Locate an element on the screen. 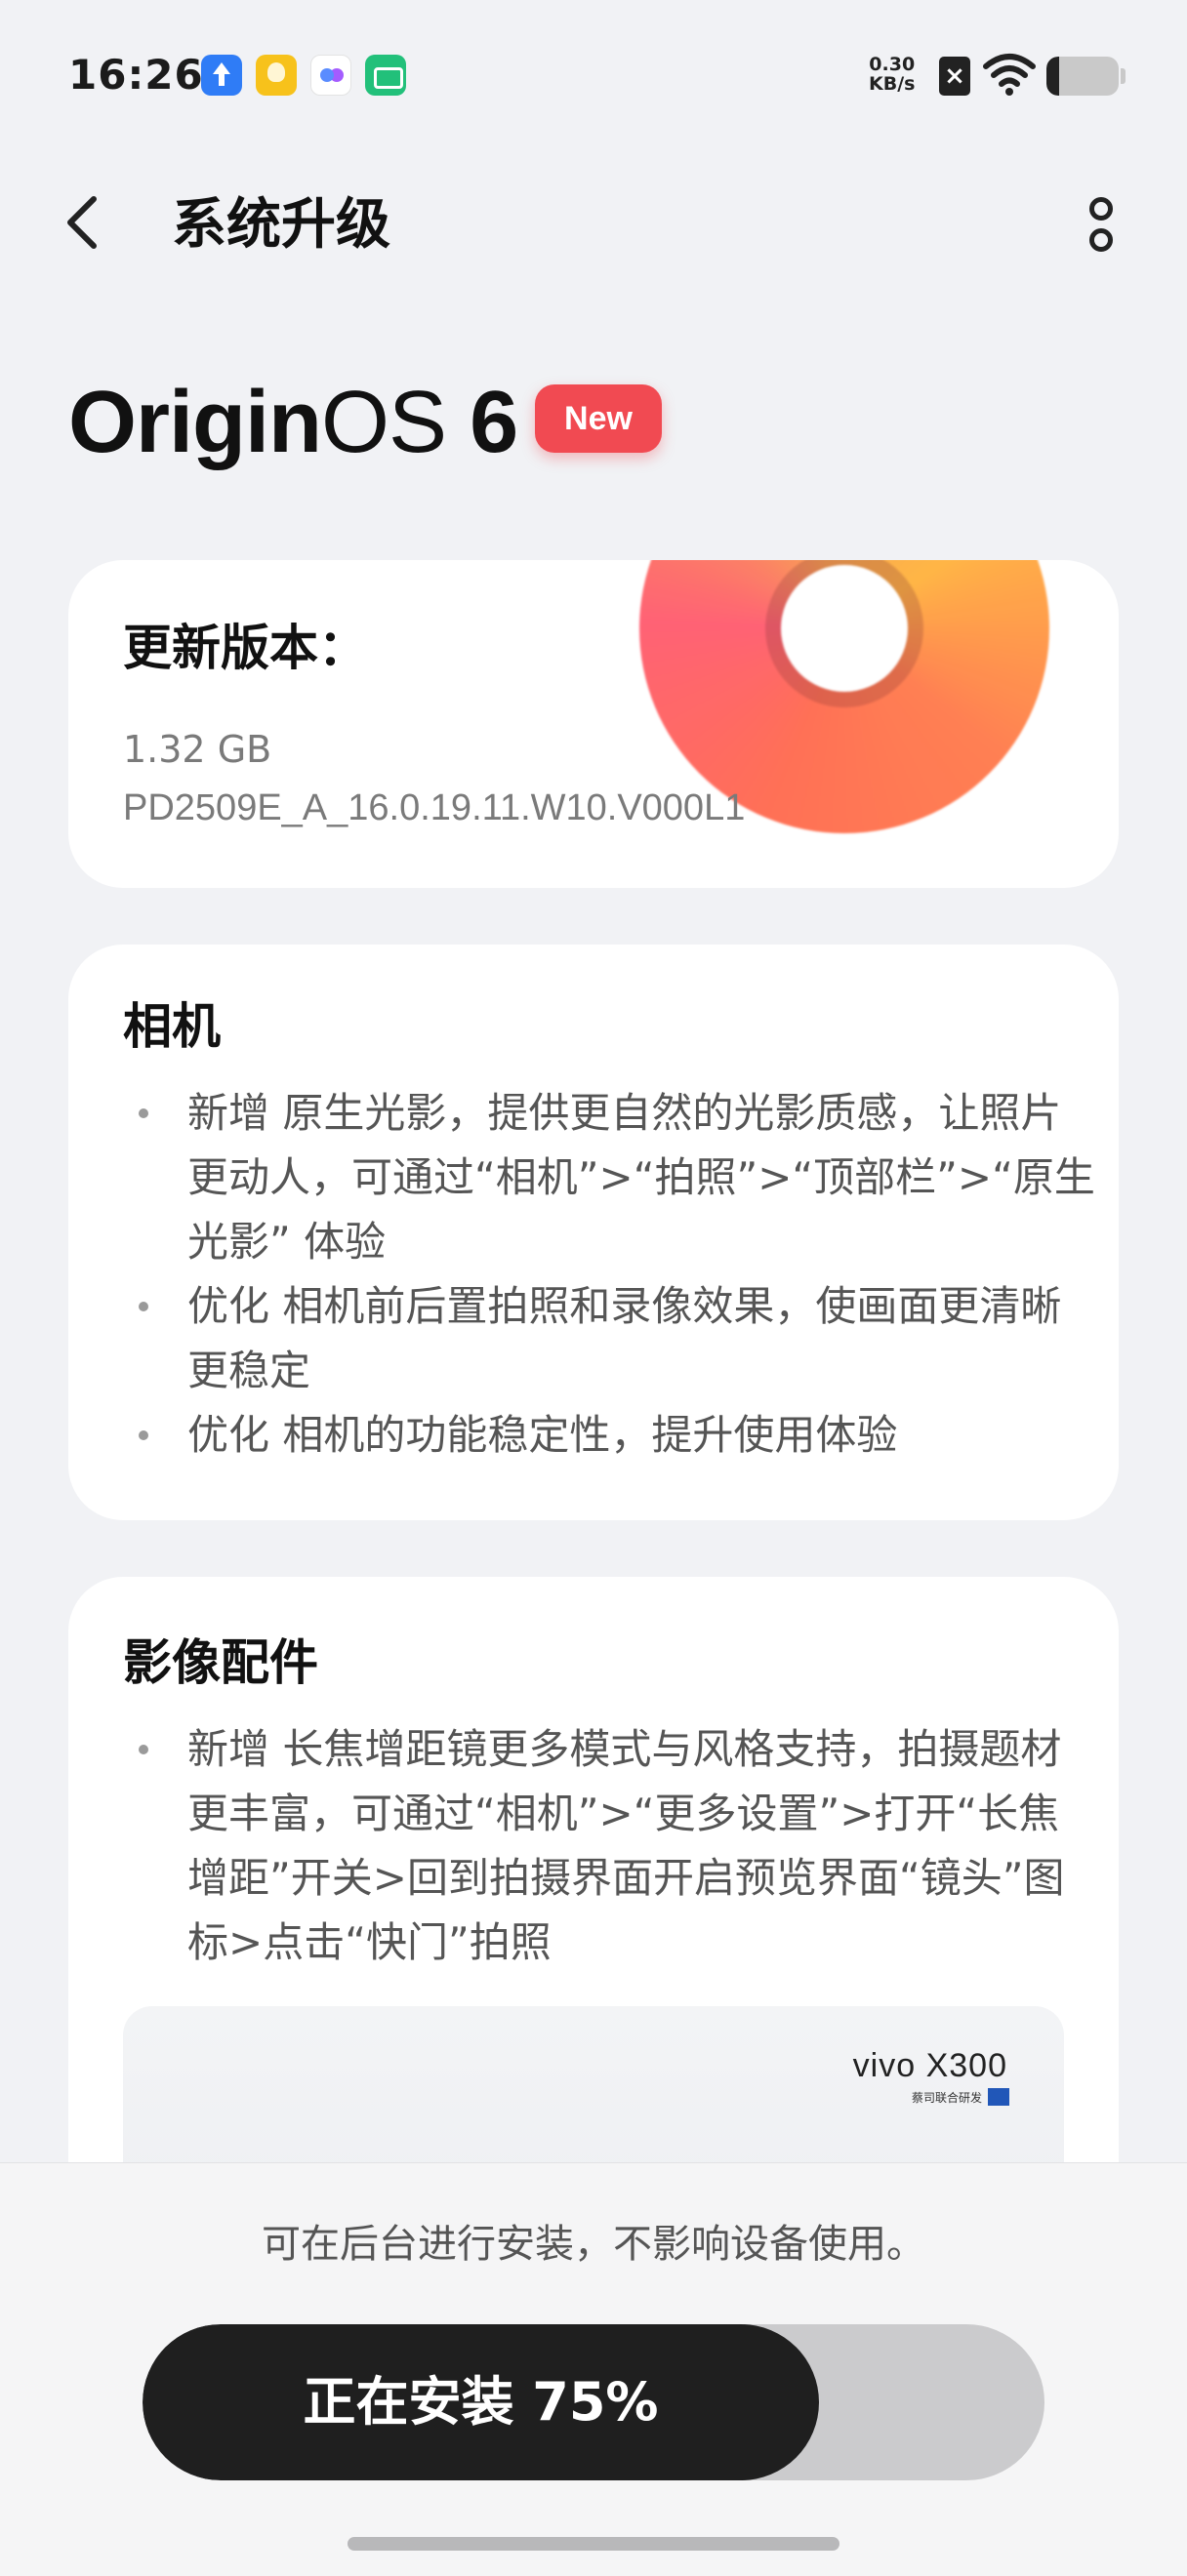 The width and height of the screenshot is (1187, 2576). network-speed: 0.30 KB/s is located at coordinates (892, 74).